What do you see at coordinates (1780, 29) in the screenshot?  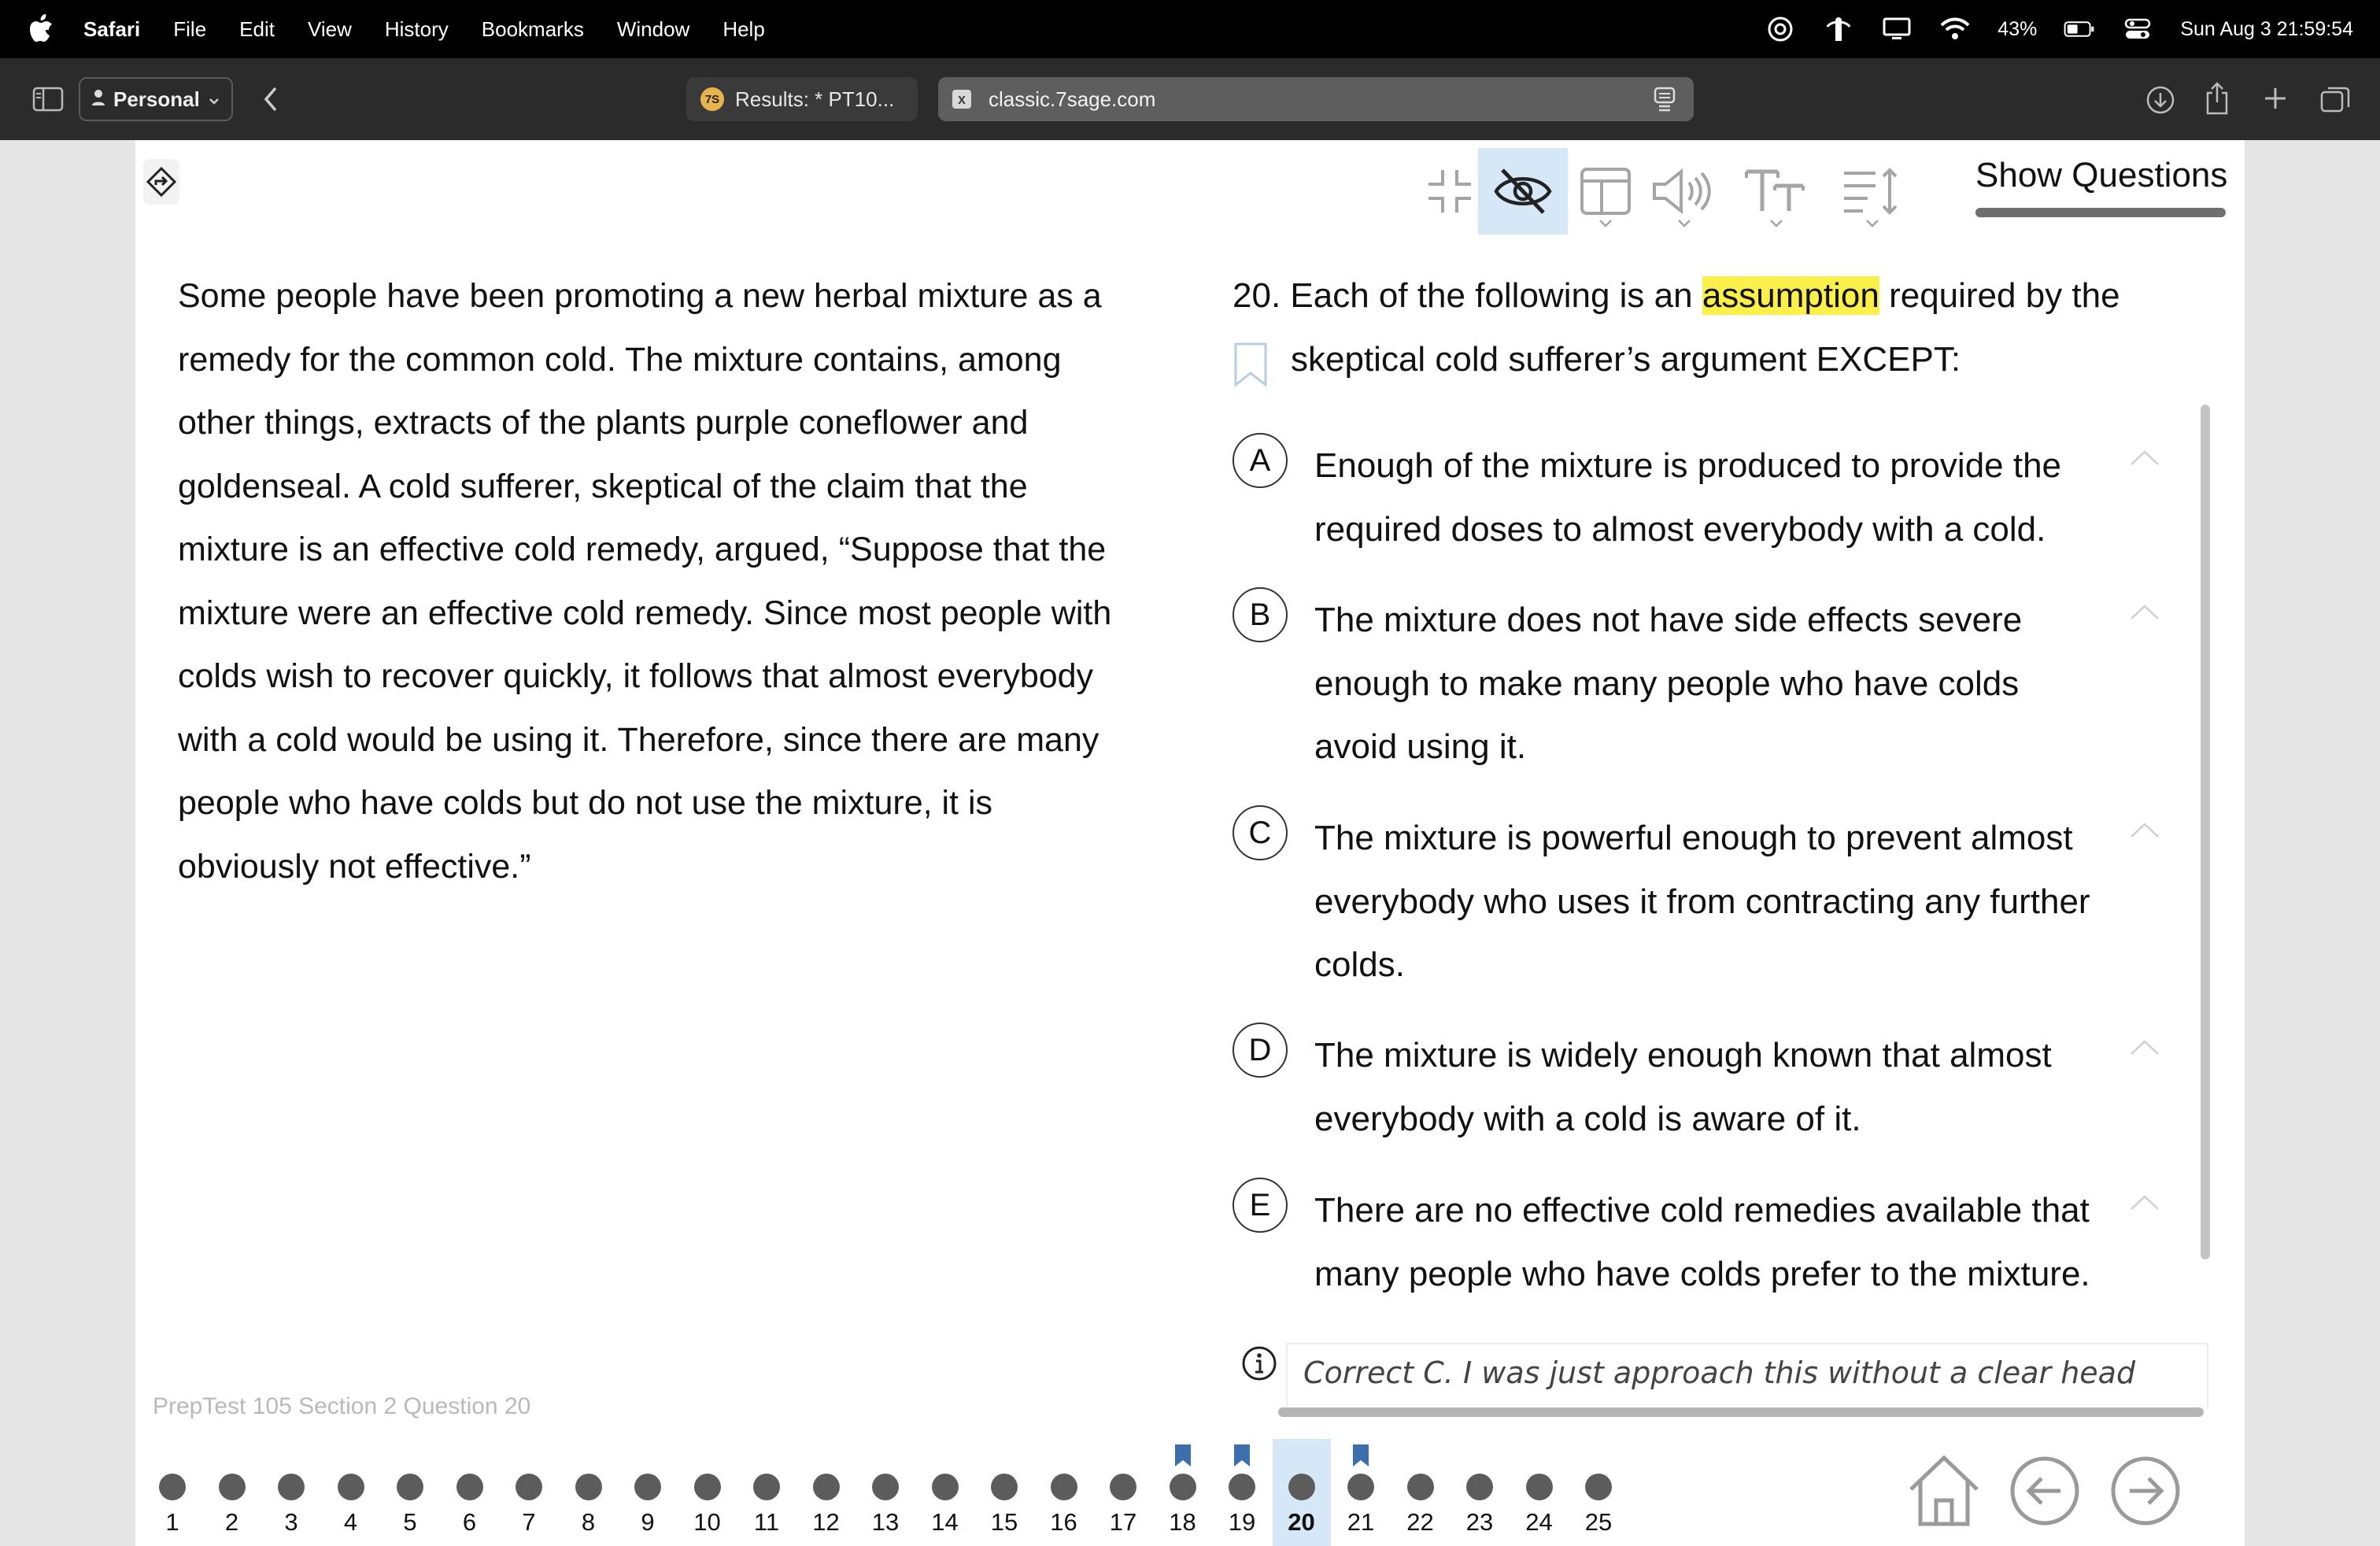 I see `focus-icon` at bounding box center [1780, 29].